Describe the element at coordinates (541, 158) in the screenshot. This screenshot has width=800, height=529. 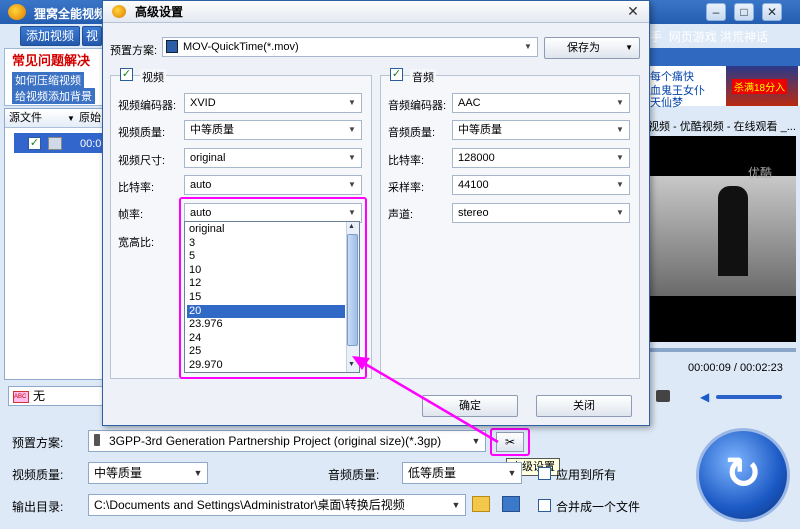
I see `audio-bitrate-select: 128000 ▼` at that location.